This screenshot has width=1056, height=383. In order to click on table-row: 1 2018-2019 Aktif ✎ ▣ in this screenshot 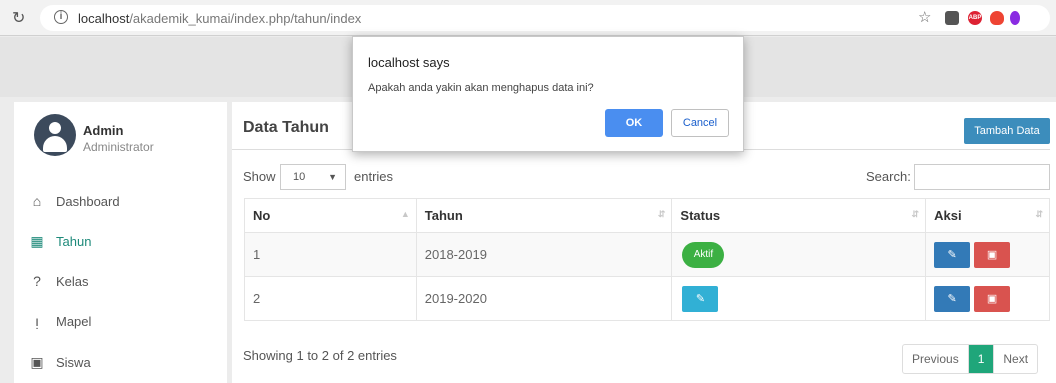, I will do `click(647, 254)`.